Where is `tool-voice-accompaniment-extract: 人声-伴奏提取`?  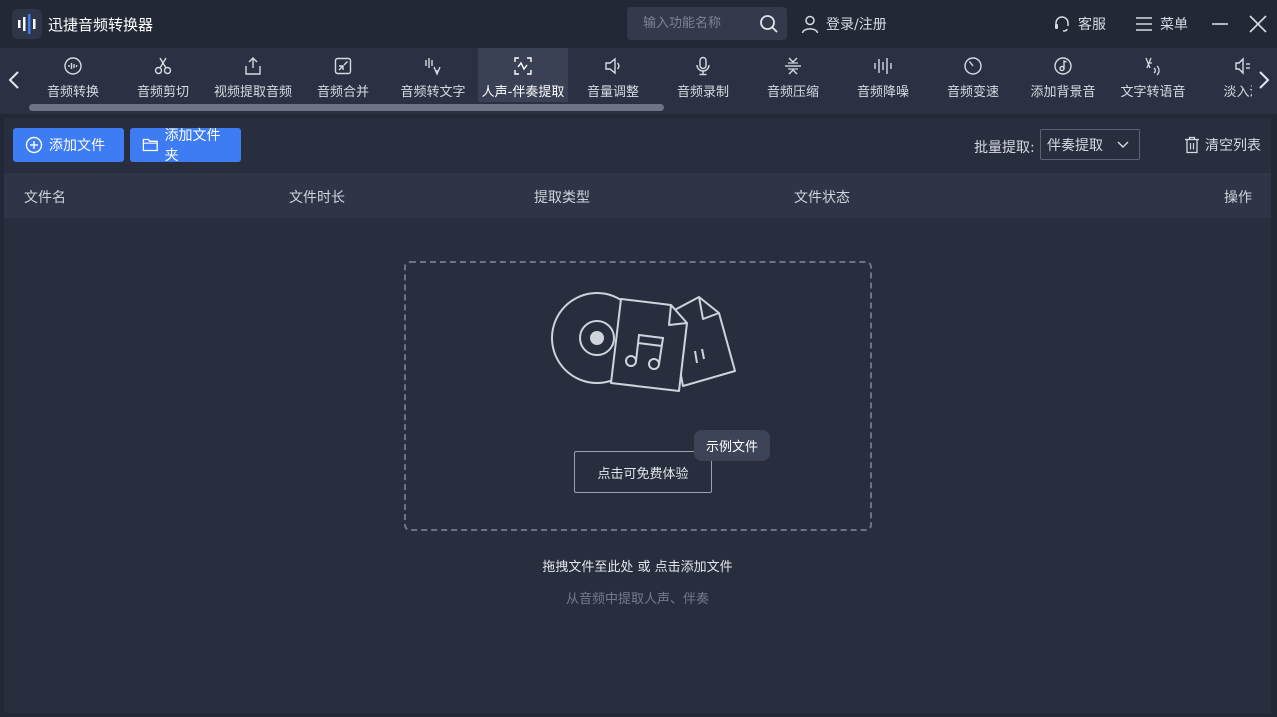
tool-voice-accompaniment-extract: 人声-伴奏提取 is located at coordinates (523, 75).